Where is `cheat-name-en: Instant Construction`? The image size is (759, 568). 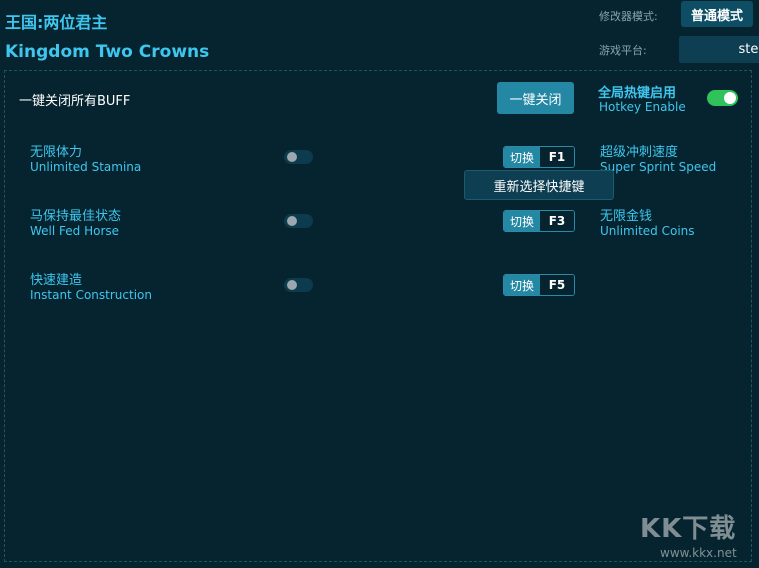
cheat-name-en: Instant Construction is located at coordinates (91, 295).